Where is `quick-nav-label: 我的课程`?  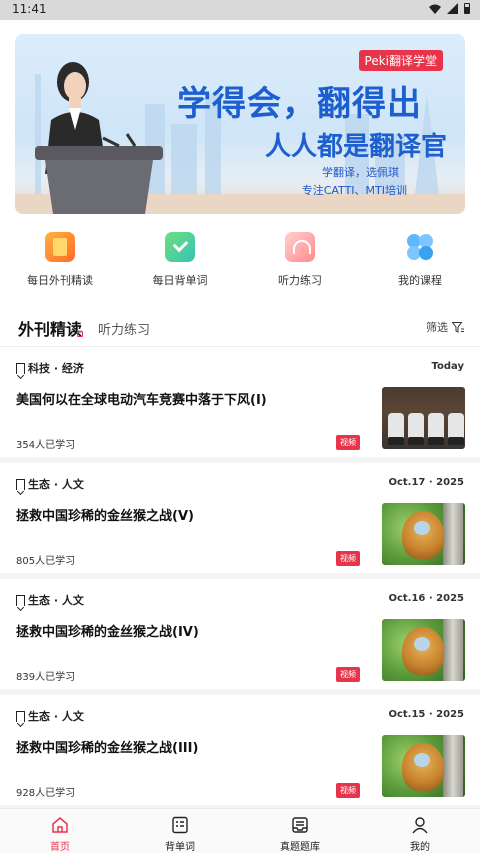
quick-nav-label: 我的课程 is located at coordinates (420, 280).